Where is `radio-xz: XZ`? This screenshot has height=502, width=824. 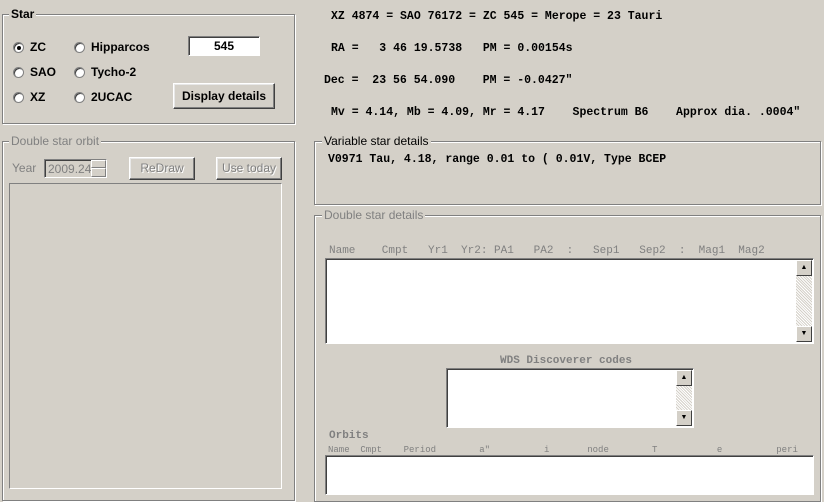 radio-xz: XZ is located at coordinates (29, 97).